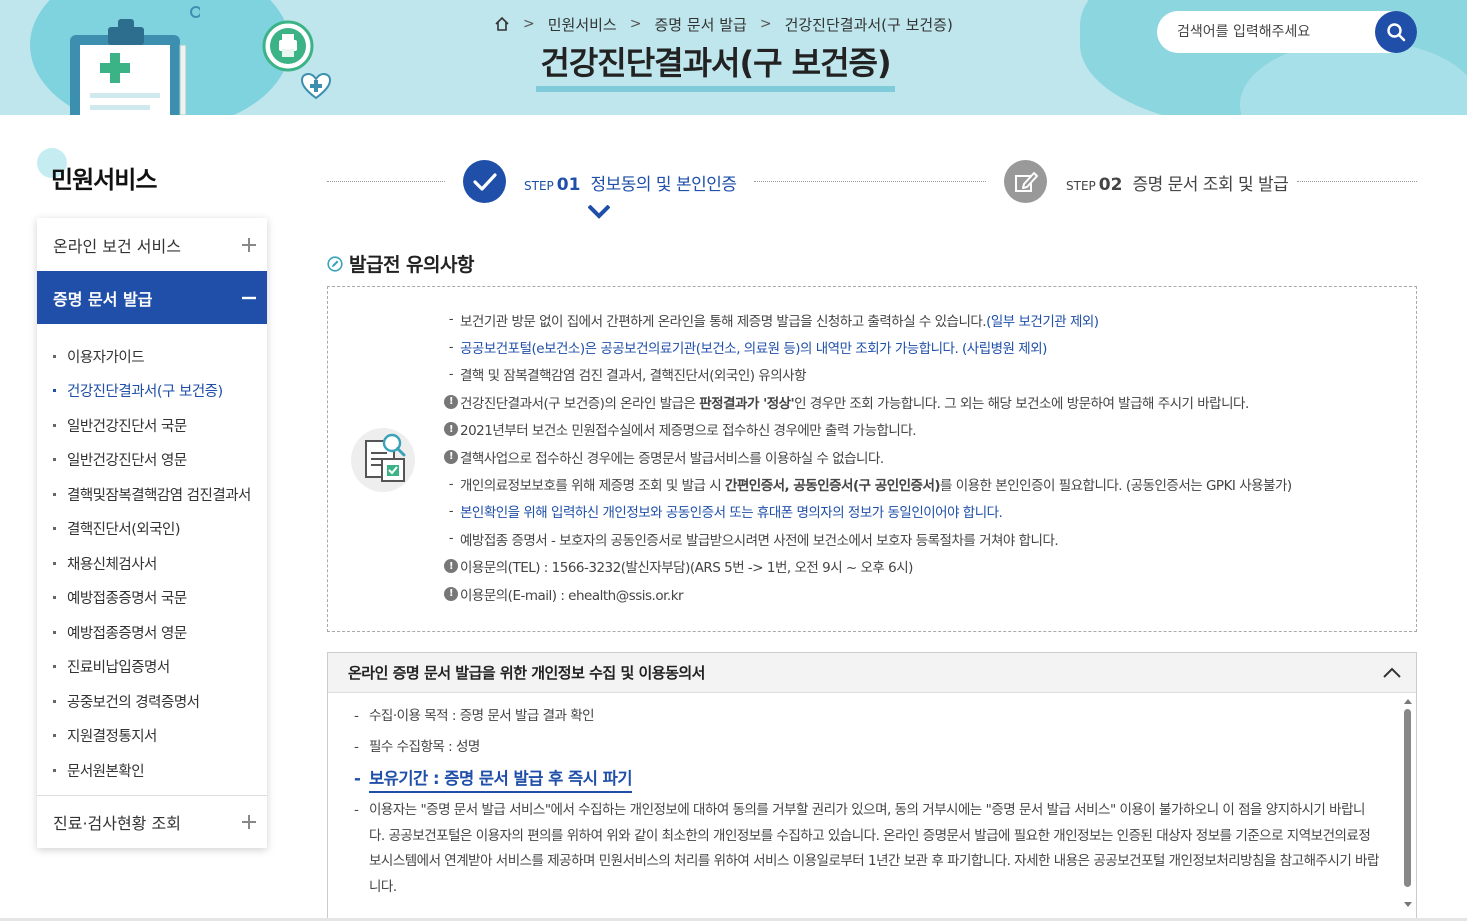  What do you see at coordinates (1272, 32) in the screenshot?
I see `search-input` at bounding box center [1272, 32].